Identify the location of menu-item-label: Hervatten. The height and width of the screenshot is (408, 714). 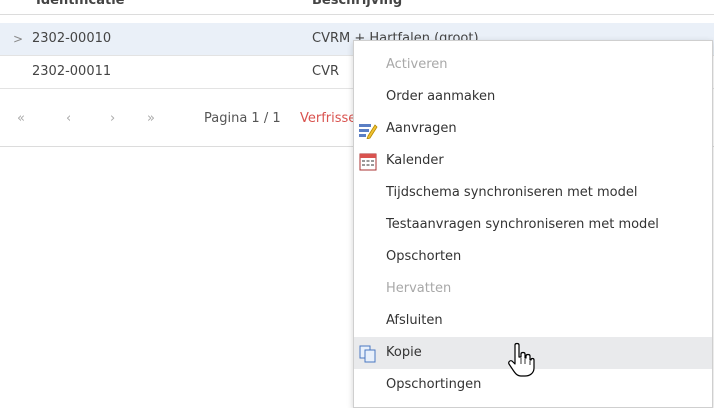
(419, 288).